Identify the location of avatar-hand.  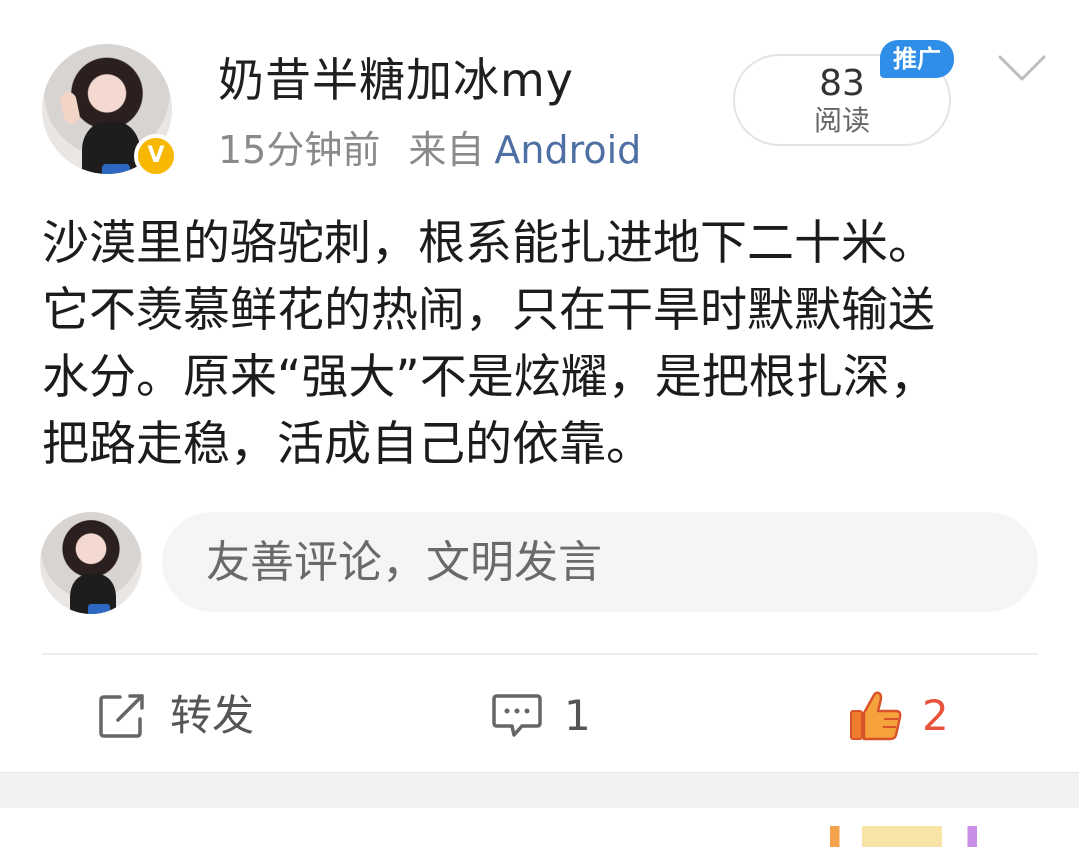
(70, 108).